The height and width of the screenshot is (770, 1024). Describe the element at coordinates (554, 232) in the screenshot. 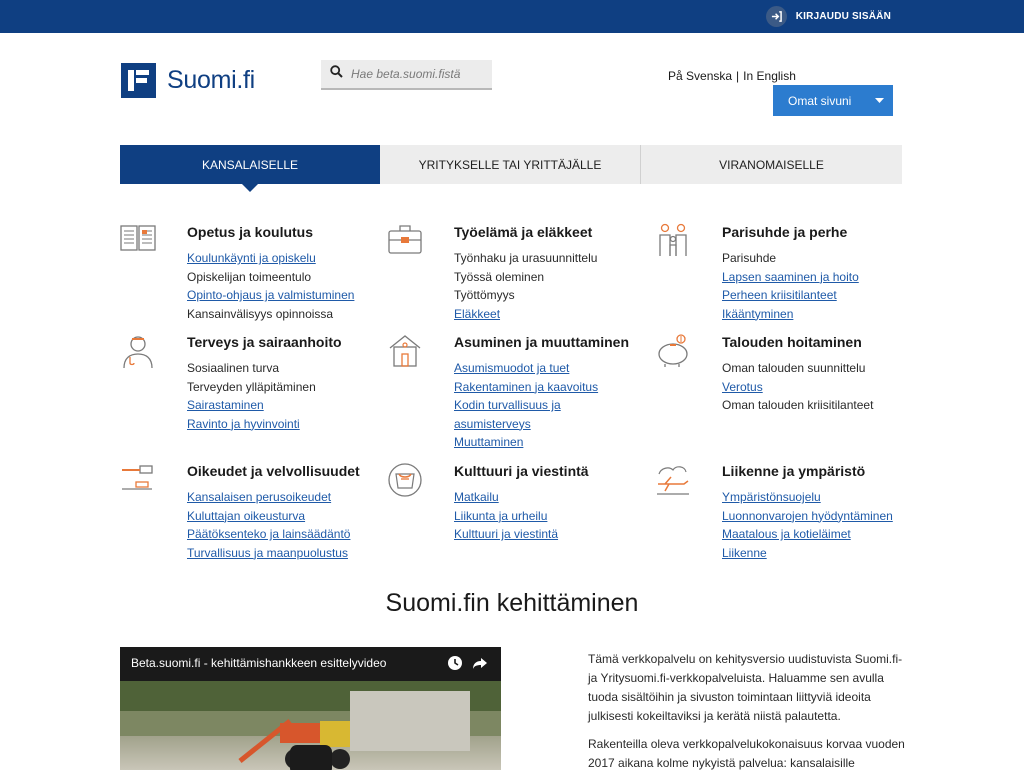

I see `category-title: Työelämä ja eläkkeet` at that location.